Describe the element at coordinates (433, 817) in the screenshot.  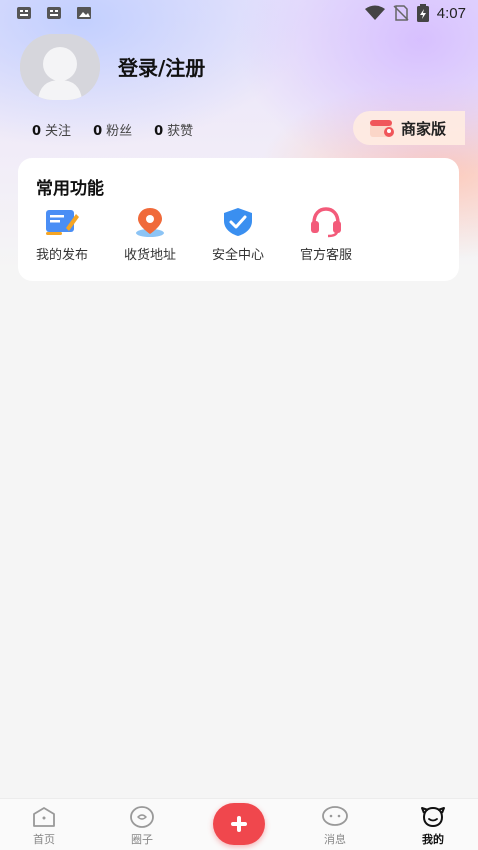
I see `profile-icon` at that location.